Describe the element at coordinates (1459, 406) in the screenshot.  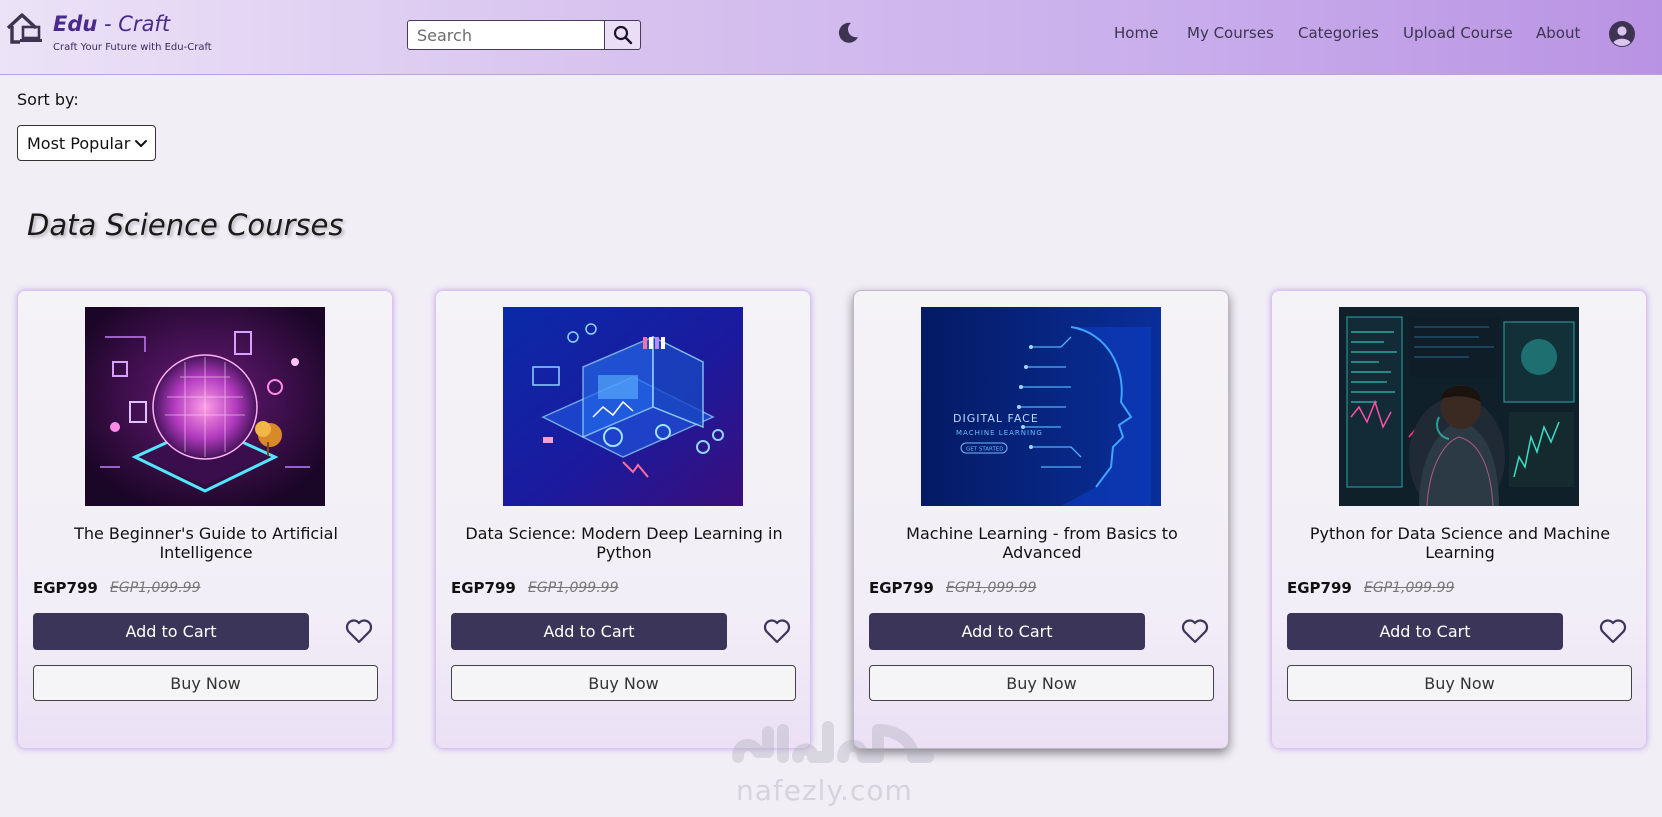
I see `course-image-python-coder` at that location.